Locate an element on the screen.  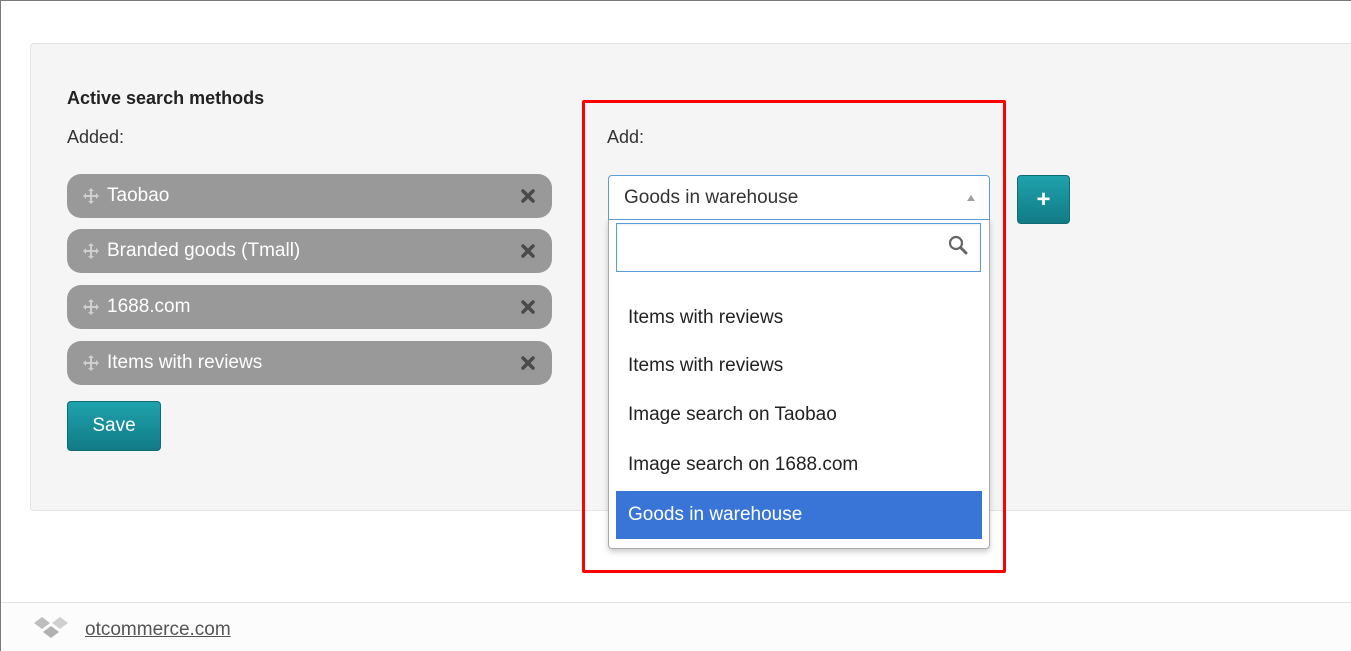
save-button: Save is located at coordinates (114, 426).